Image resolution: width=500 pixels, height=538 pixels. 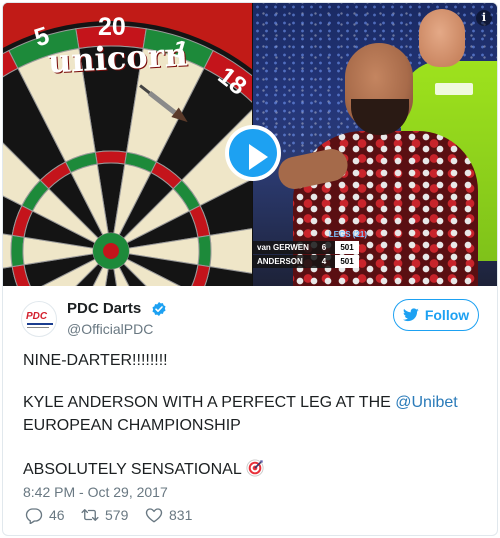 I want to click on like-count: 831, so click(x=181, y=515).